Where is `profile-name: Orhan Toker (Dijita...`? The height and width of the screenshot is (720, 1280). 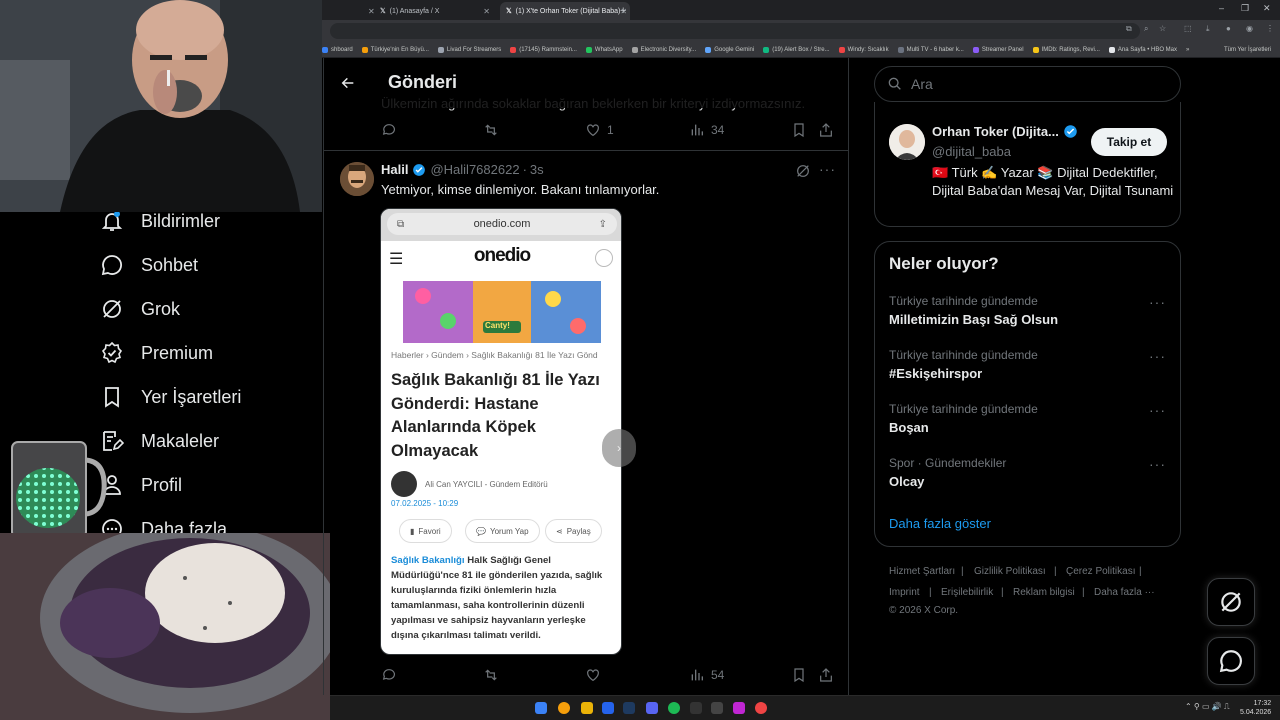 profile-name: Orhan Toker (Dijita... is located at coordinates (995, 131).